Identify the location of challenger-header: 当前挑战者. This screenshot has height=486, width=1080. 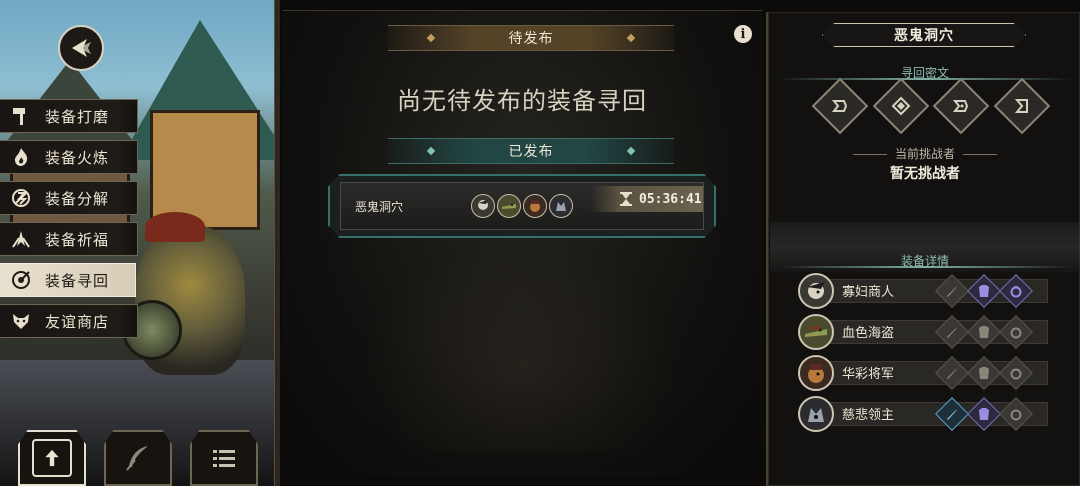
(924, 153).